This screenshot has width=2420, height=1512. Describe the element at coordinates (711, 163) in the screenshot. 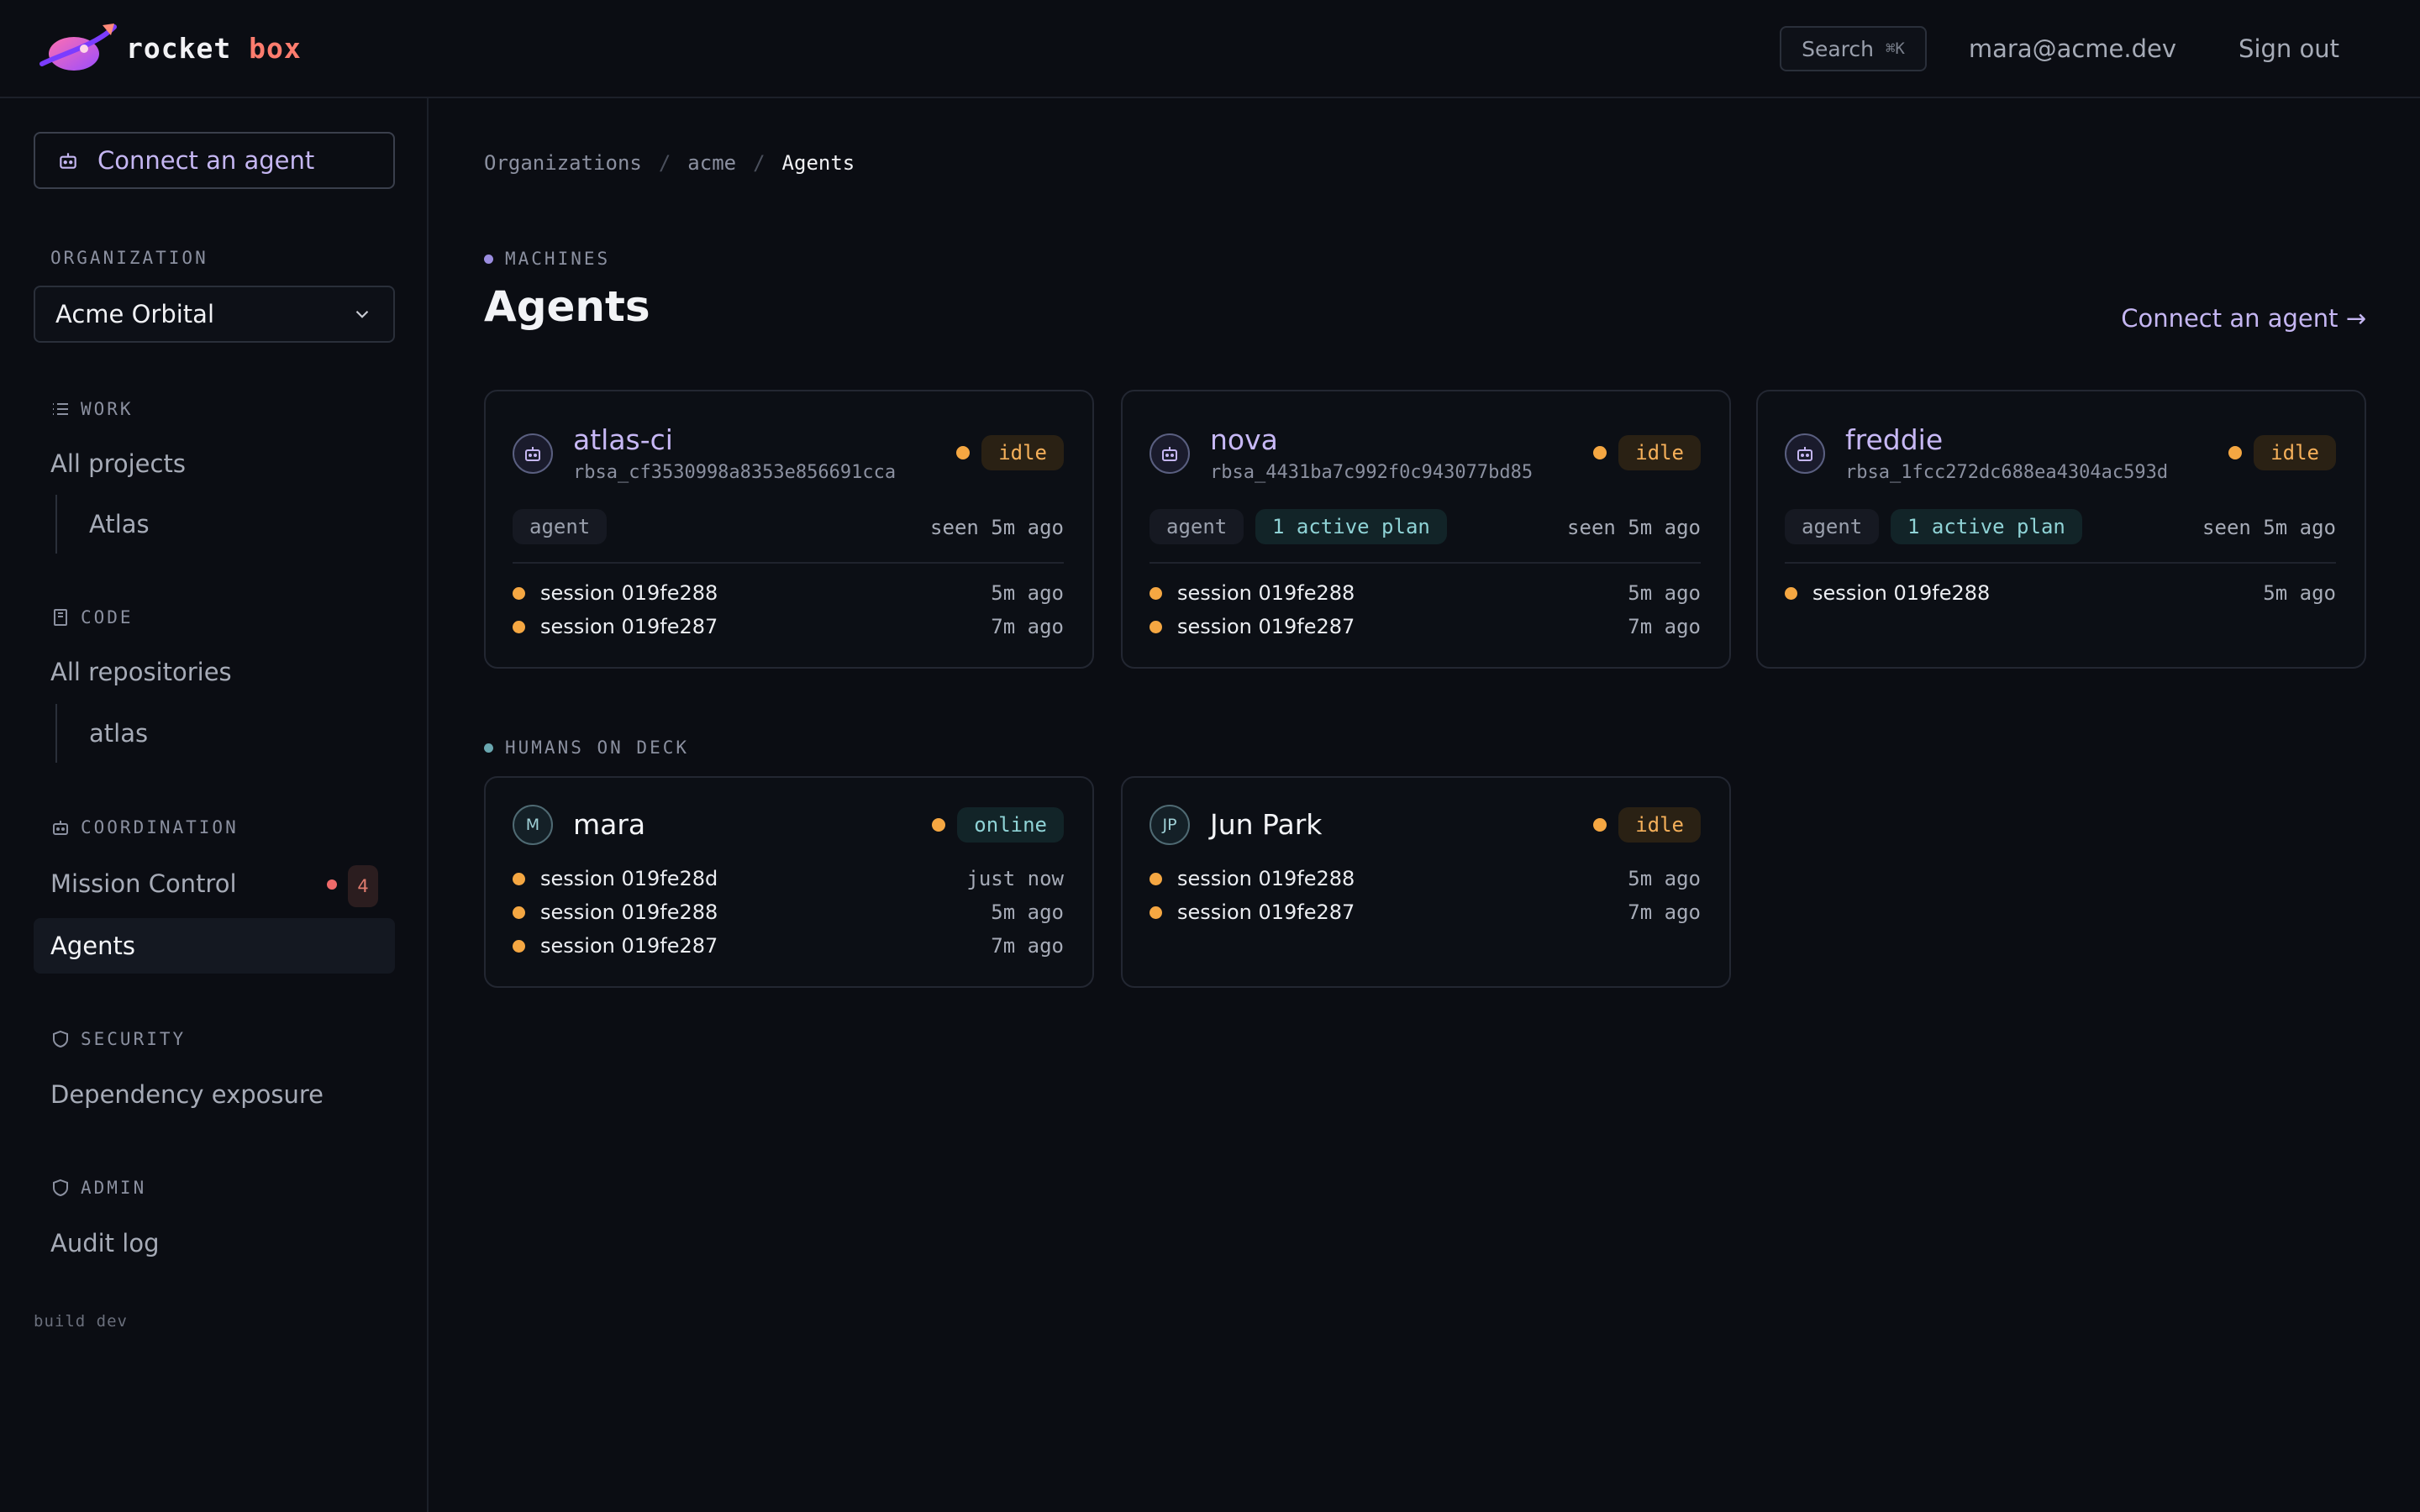

I see `breadcrumb-acme: acme` at that location.